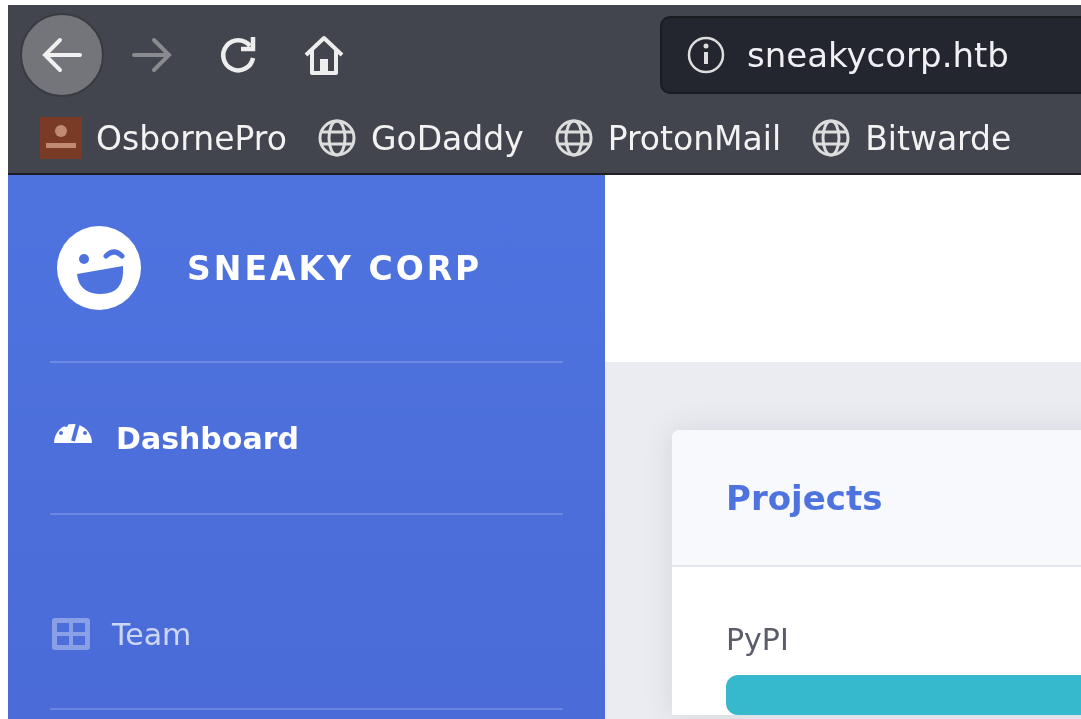 This screenshot has width=1081, height=719. Describe the element at coordinates (71, 634) in the screenshot. I see `table-icon` at that location.